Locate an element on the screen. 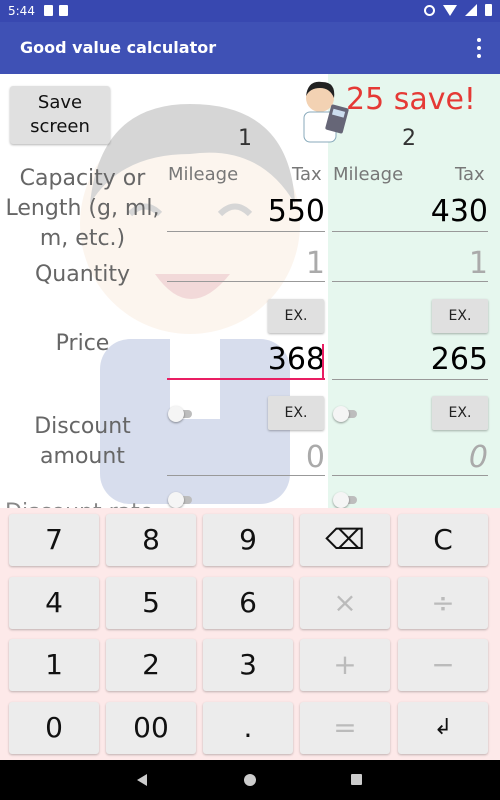 Image resolution: width=500 pixels, height=800 pixels. alarm-icon is located at coordinates (429, 10).